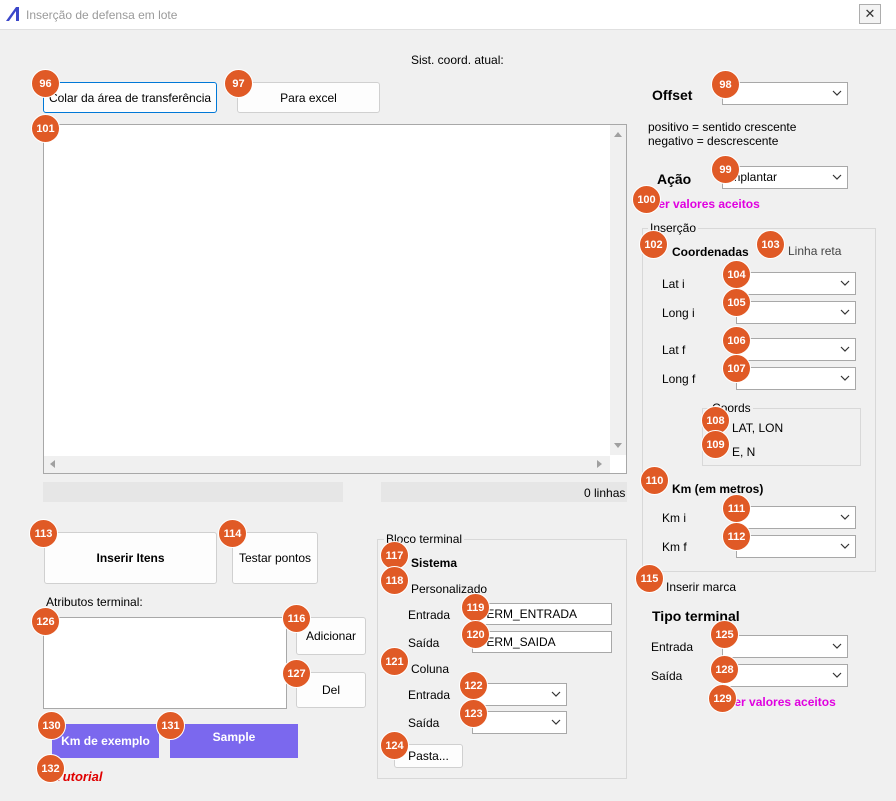 The height and width of the screenshot is (801, 896). What do you see at coordinates (717, 489) in the screenshot?
I see `km-radio: Km (em metros)` at bounding box center [717, 489].